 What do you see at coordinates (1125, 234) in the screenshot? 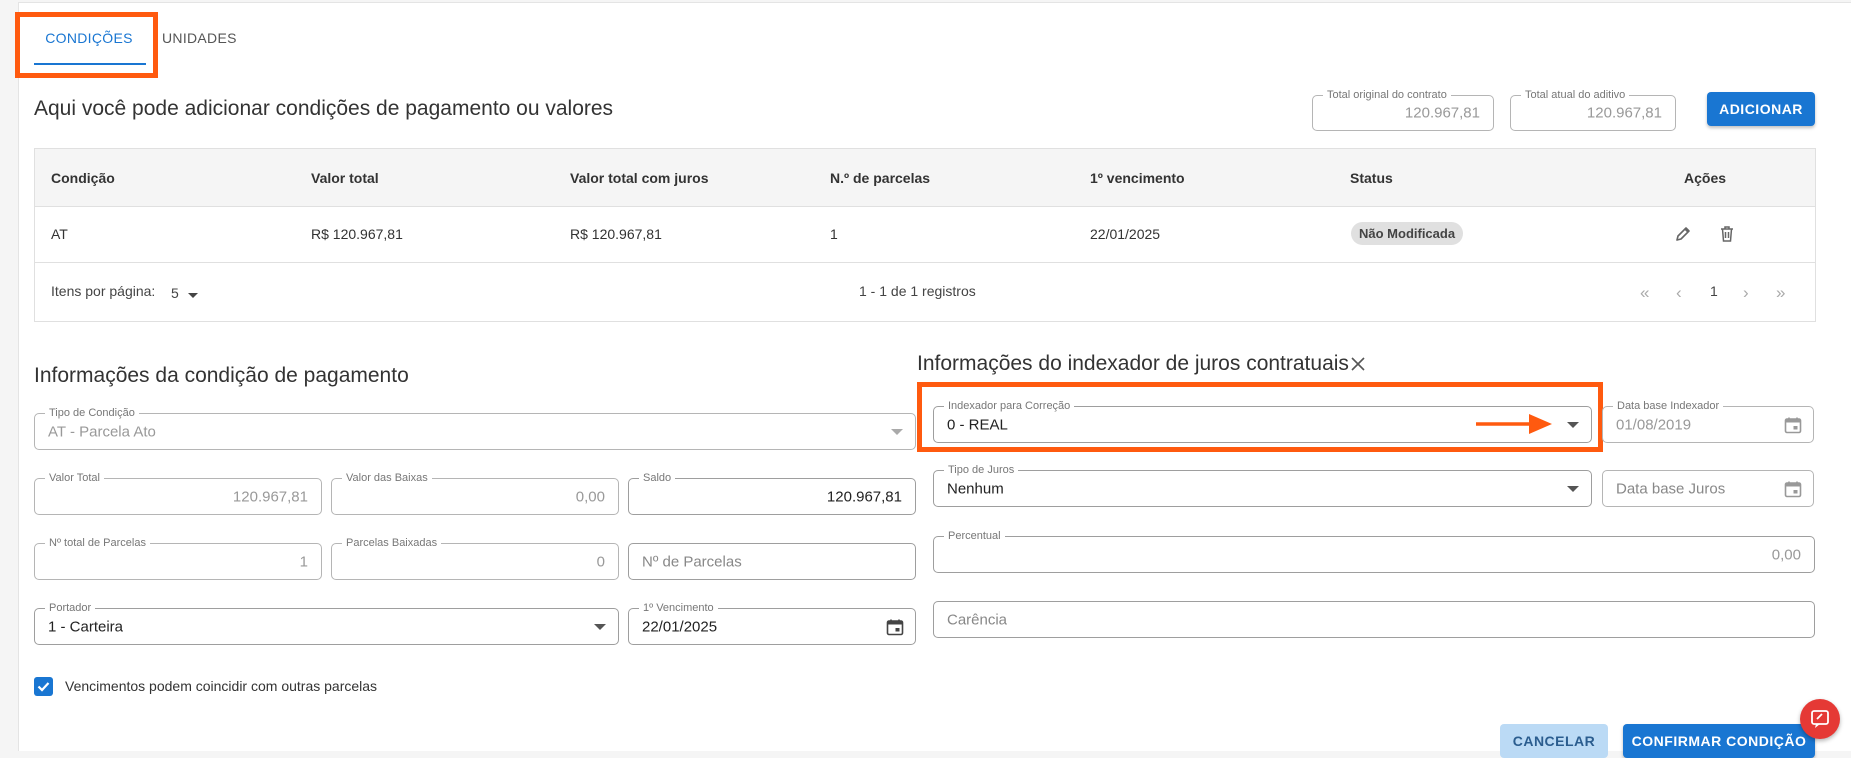
I see `cell-vencimento: 22/01/2025` at bounding box center [1125, 234].